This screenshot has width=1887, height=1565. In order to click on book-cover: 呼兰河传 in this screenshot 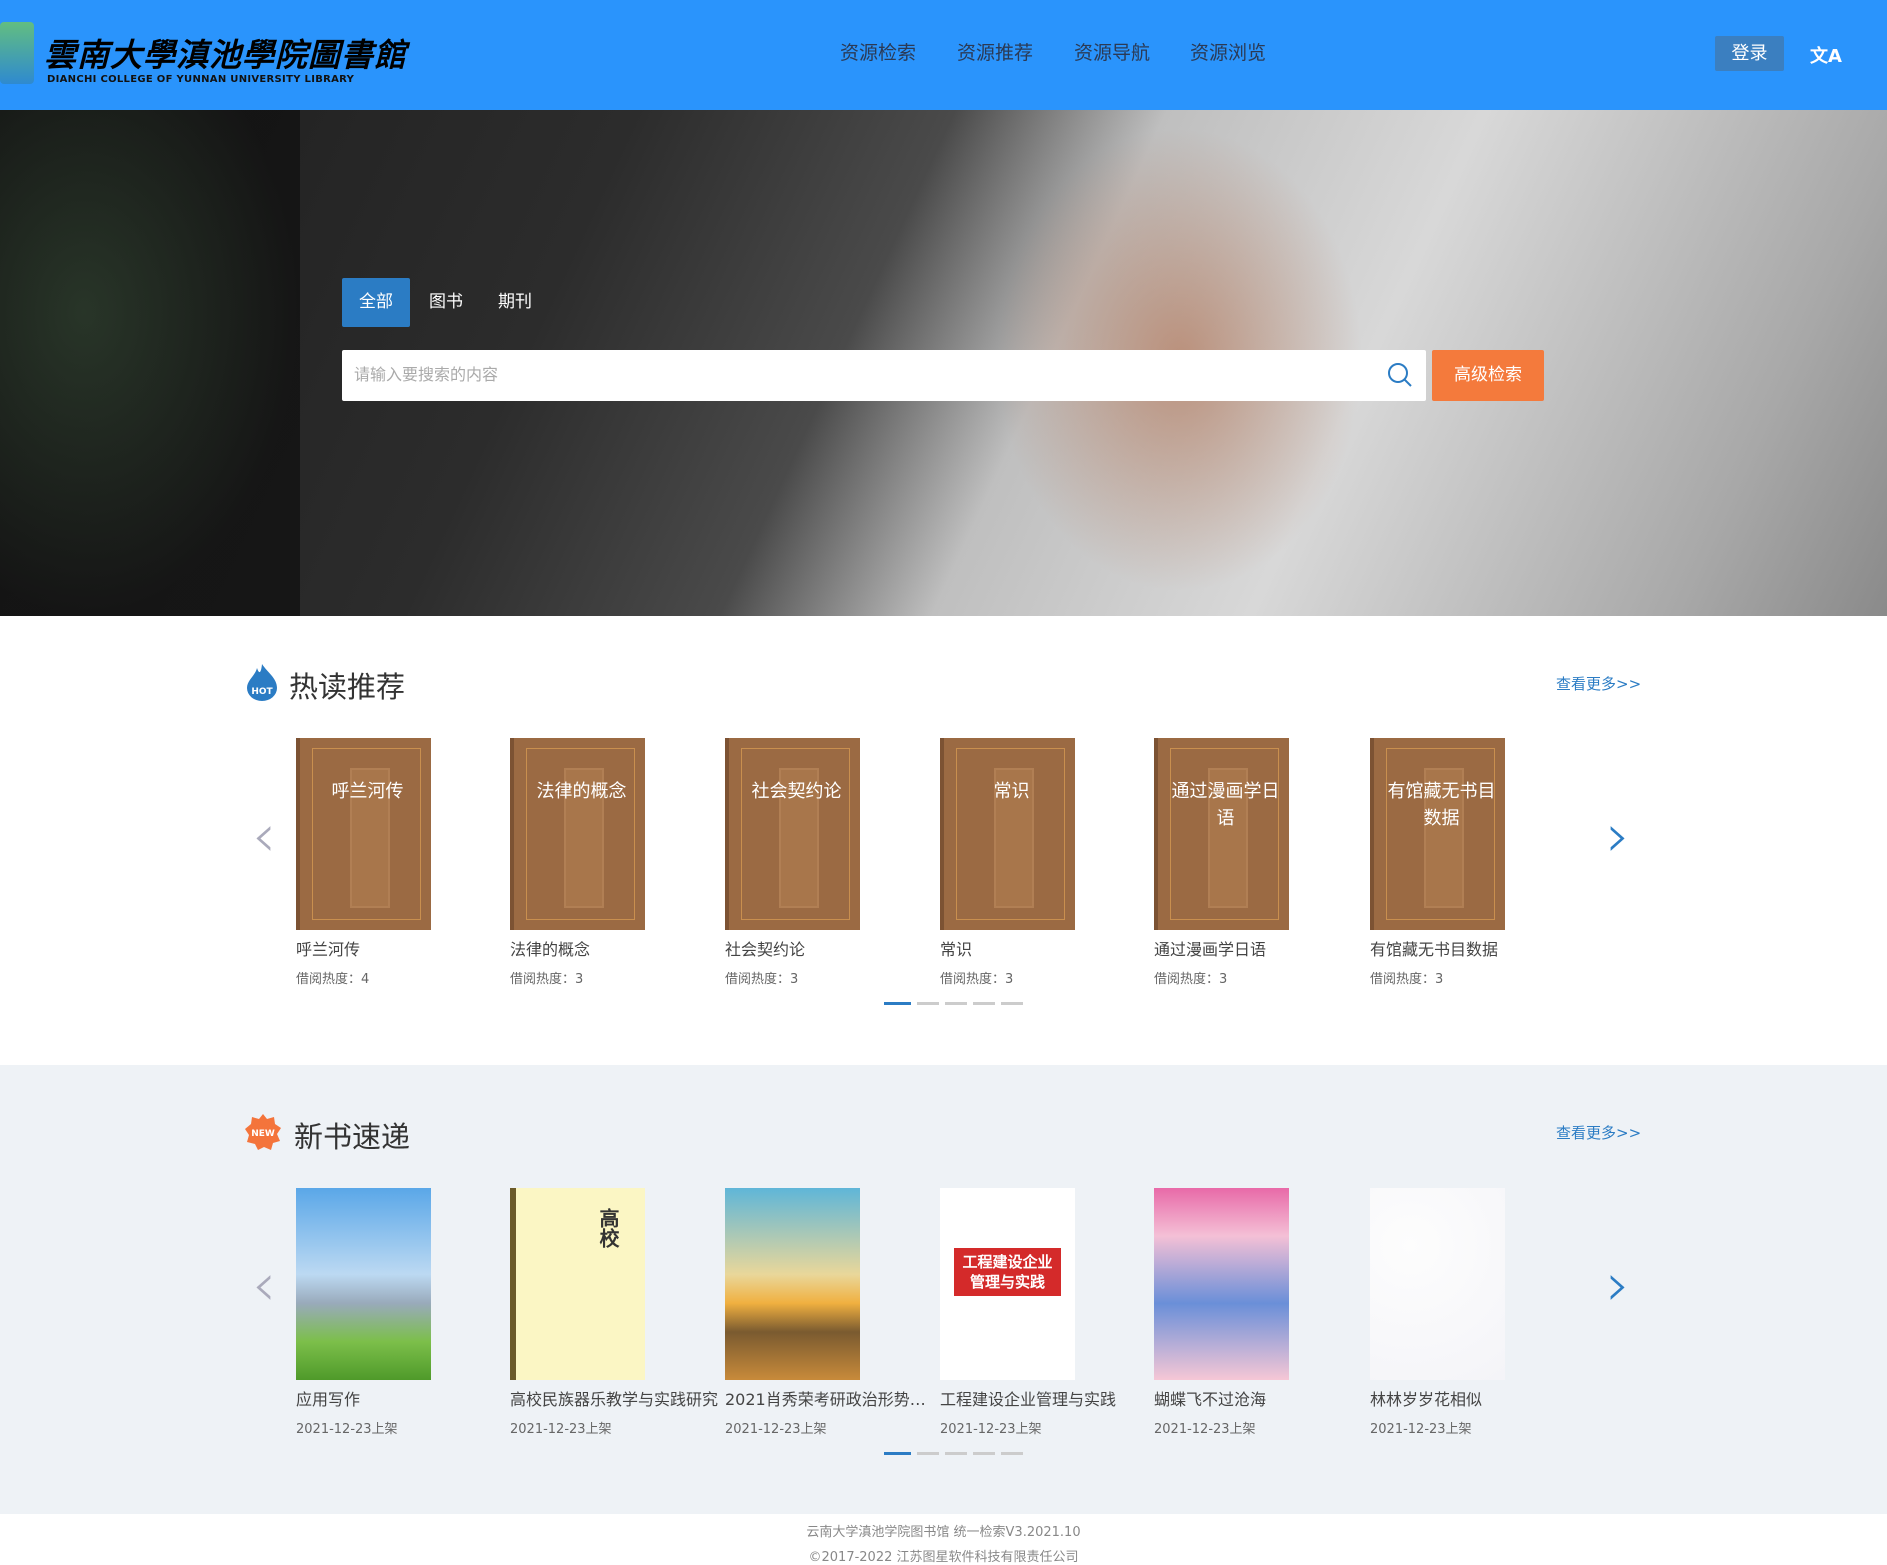, I will do `click(363, 834)`.